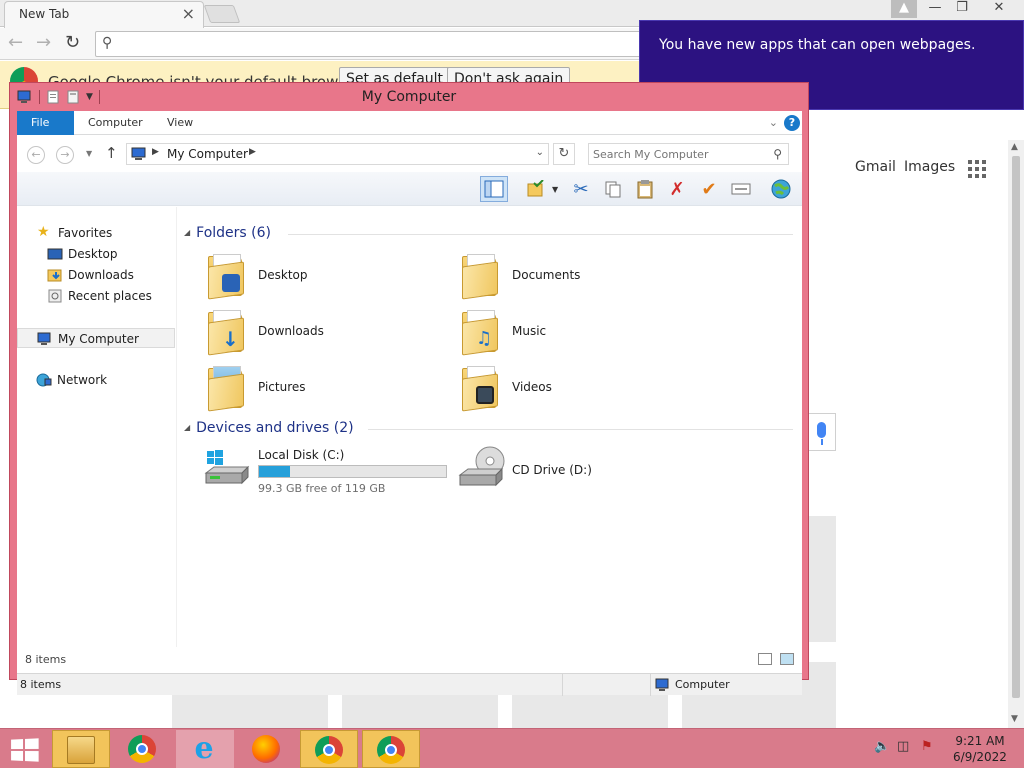 This screenshot has width=1024, height=768. Describe the element at coordinates (781, 189) in the screenshot. I see `globe-button` at that location.